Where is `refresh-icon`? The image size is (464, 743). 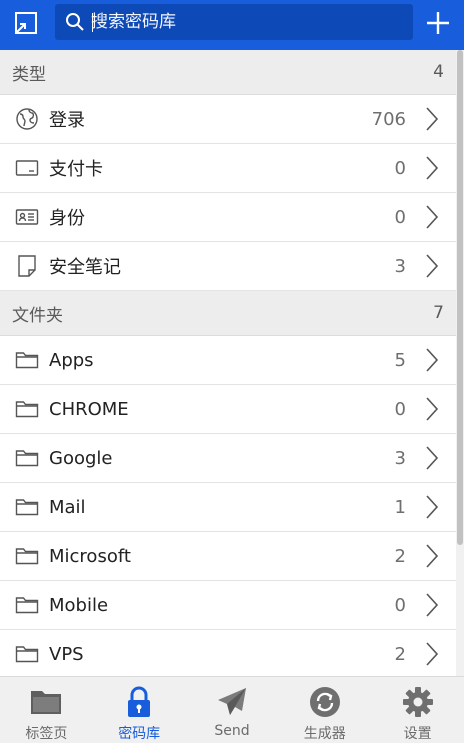
refresh-icon is located at coordinates (325, 702).